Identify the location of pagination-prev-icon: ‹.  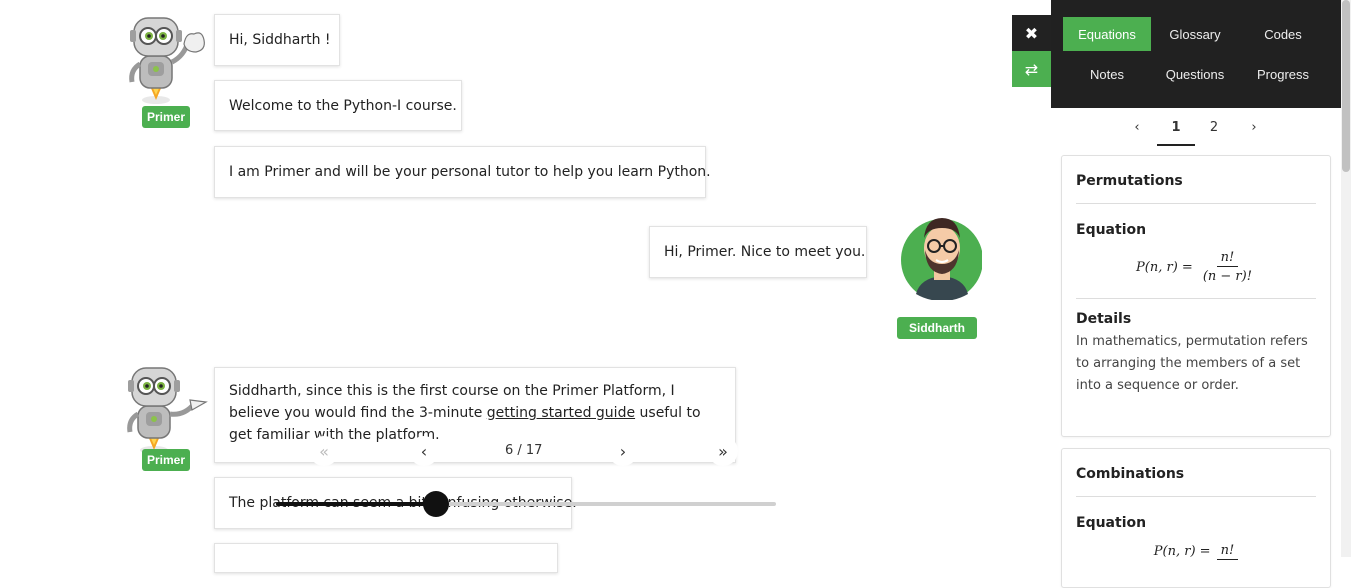
(1137, 132).